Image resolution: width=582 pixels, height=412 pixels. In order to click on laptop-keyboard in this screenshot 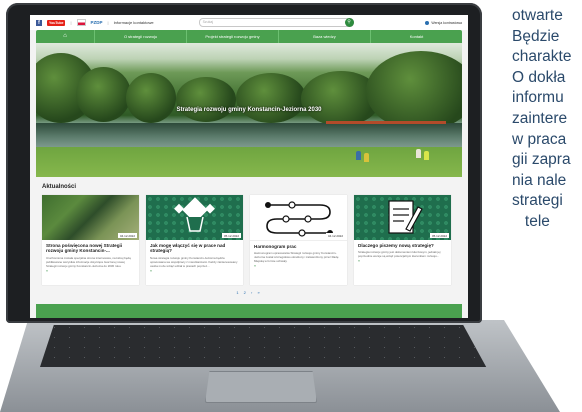, I will do `click(263, 346)`.